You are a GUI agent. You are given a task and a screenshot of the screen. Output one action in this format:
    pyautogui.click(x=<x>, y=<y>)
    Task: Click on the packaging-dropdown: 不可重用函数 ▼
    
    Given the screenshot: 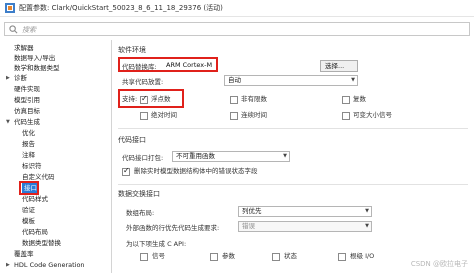 What is the action you would take?
    pyautogui.click(x=231, y=156)
    